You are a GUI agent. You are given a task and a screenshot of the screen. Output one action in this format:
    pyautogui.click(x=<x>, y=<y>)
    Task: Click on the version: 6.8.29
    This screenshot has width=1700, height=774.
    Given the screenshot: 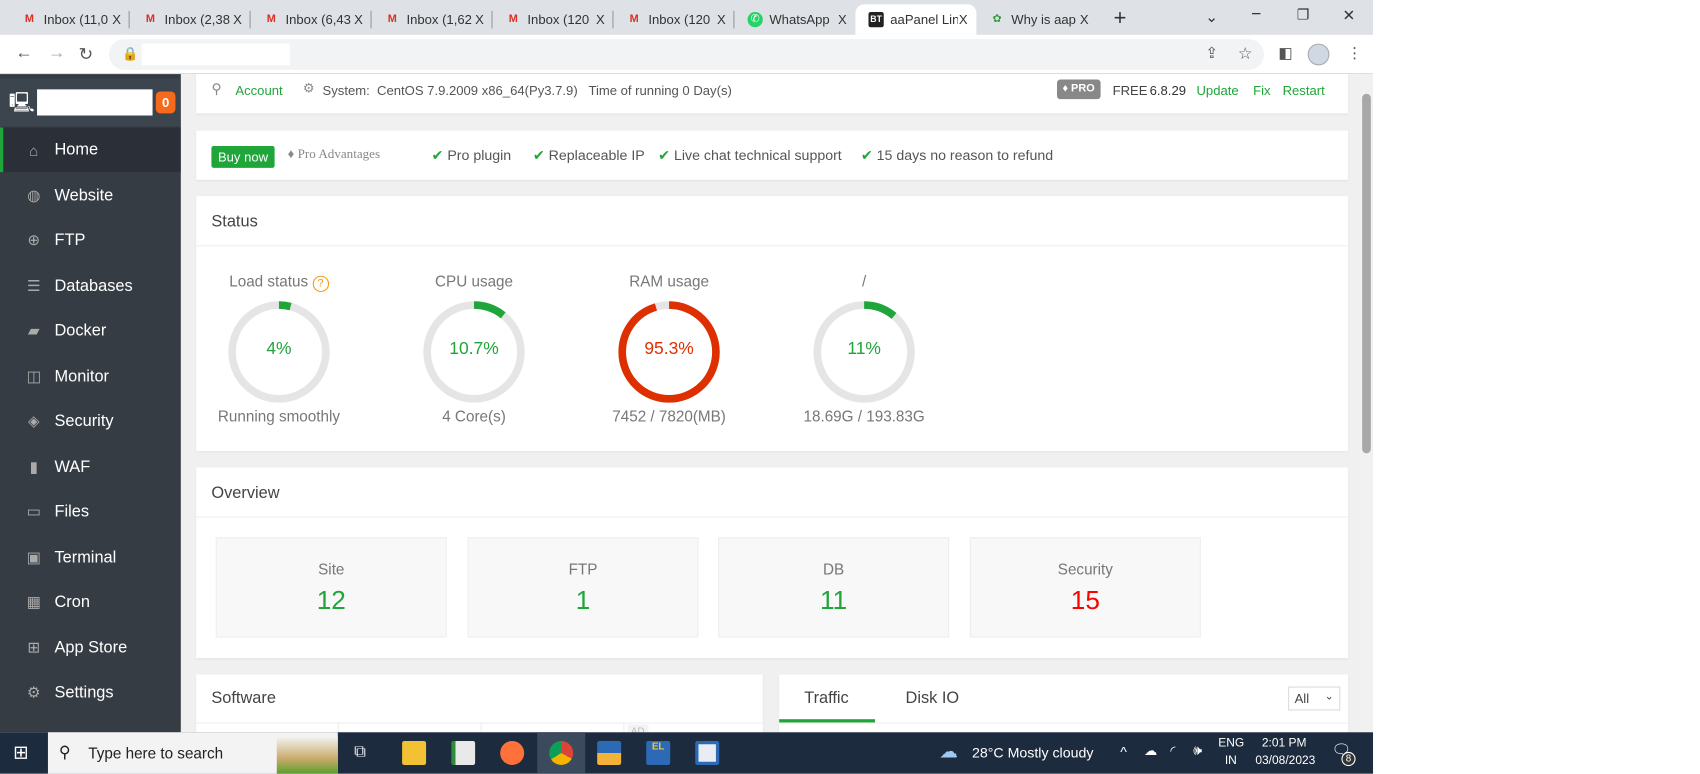 What is the action you would take?
    pyautogui.click(x=1168, y=90)
    